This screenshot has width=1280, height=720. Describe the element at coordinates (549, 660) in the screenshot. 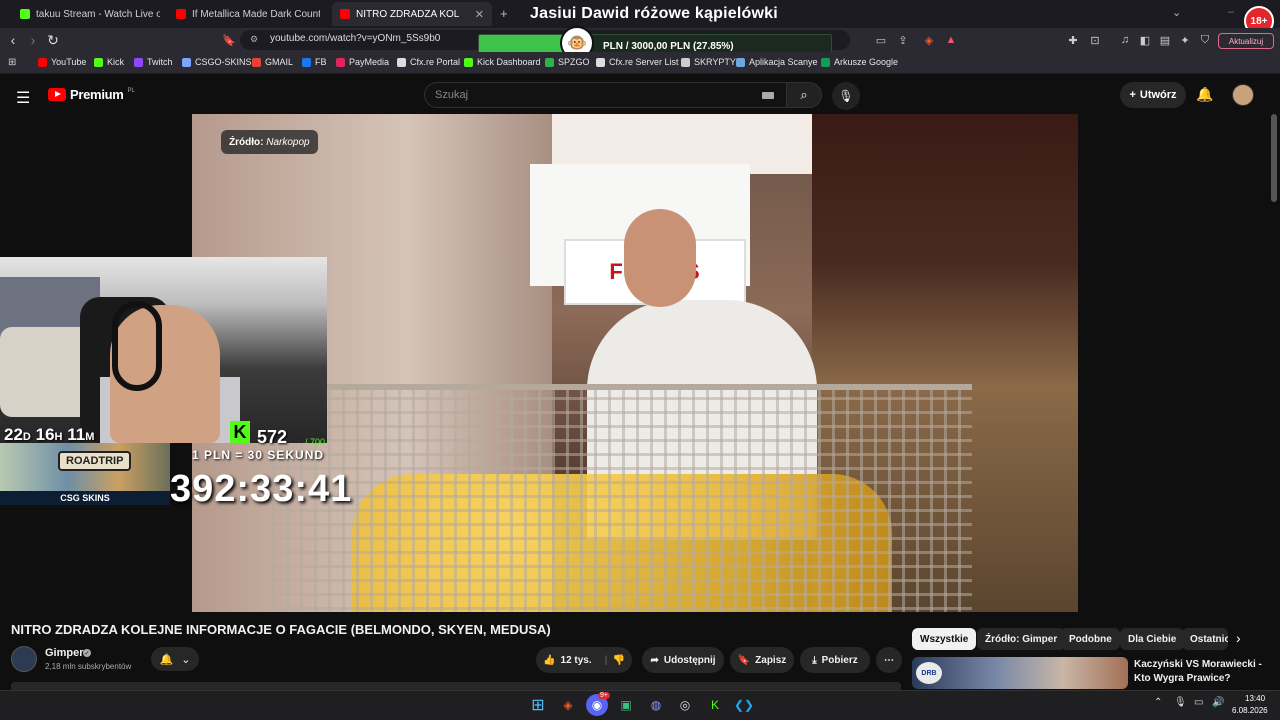

I see `thumbs-up-icon: 👍` at that location.